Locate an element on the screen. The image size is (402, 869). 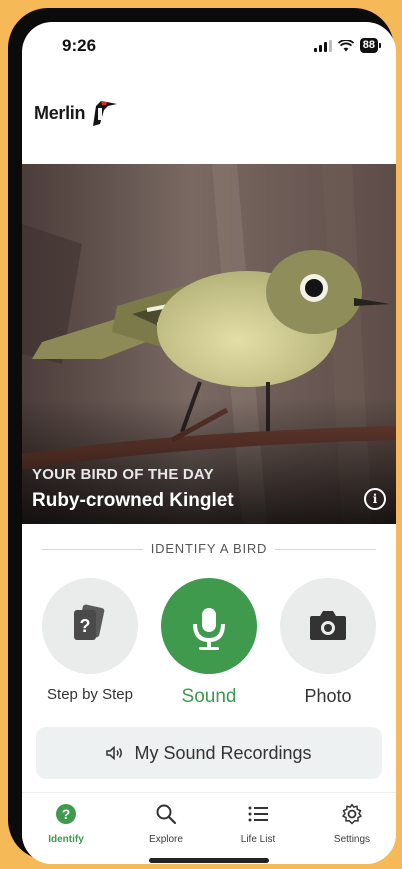
tab-identify: ? Identify is located at coordinates (66, 824).